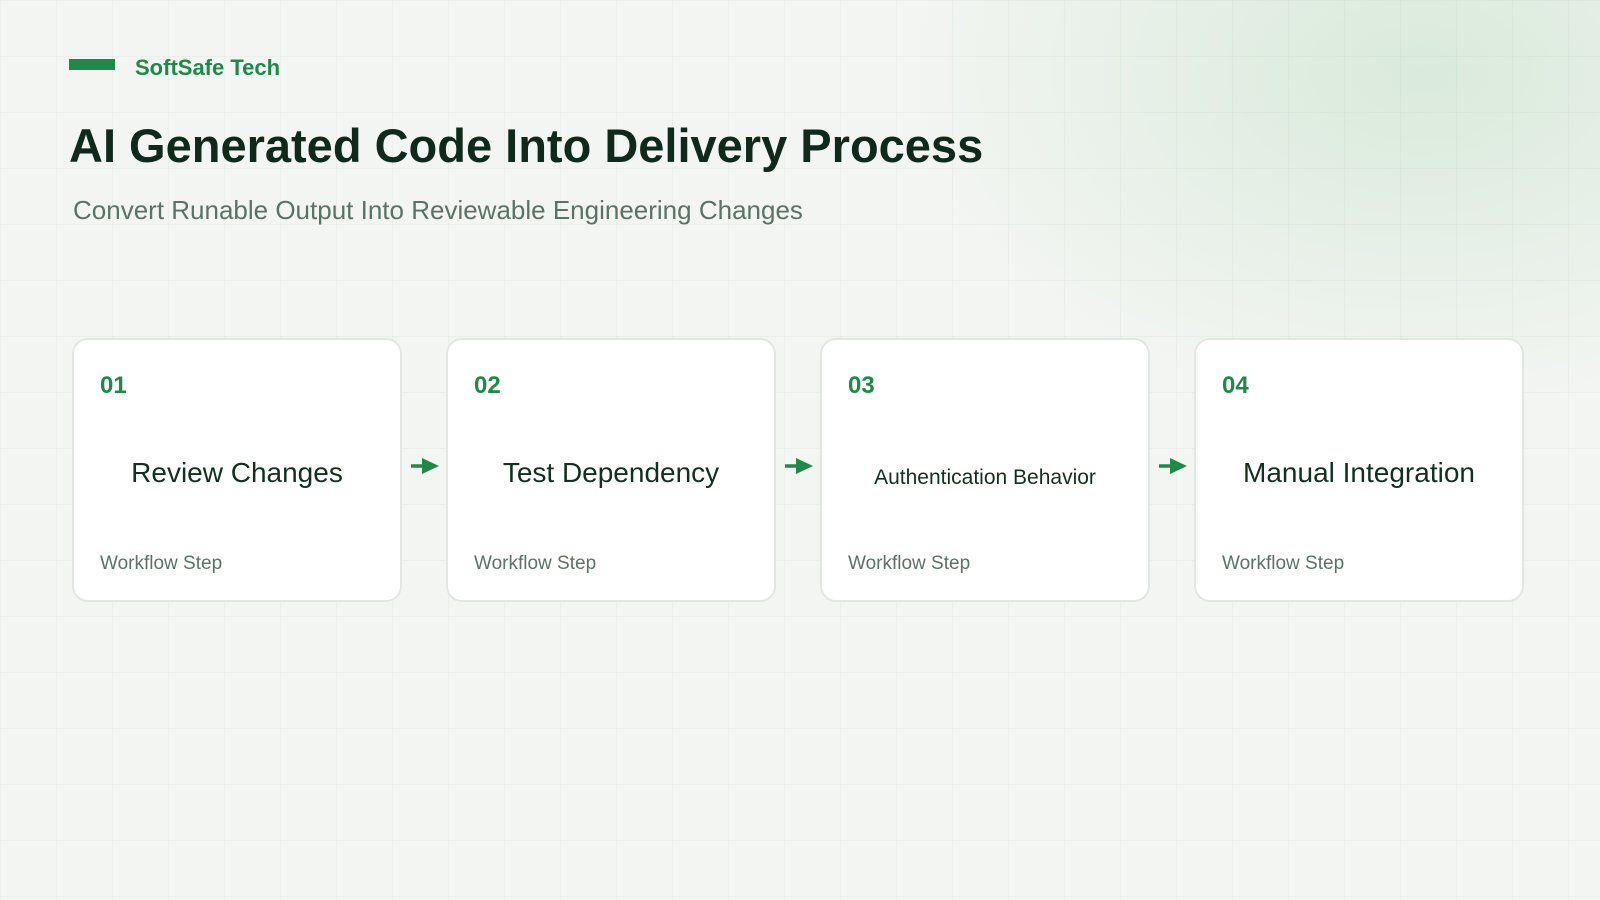 The width and height of the screenshot is (1600, 900). I want to click on step-card-4: 04 Manual Integration Workflow Step, so click(1359, 470).